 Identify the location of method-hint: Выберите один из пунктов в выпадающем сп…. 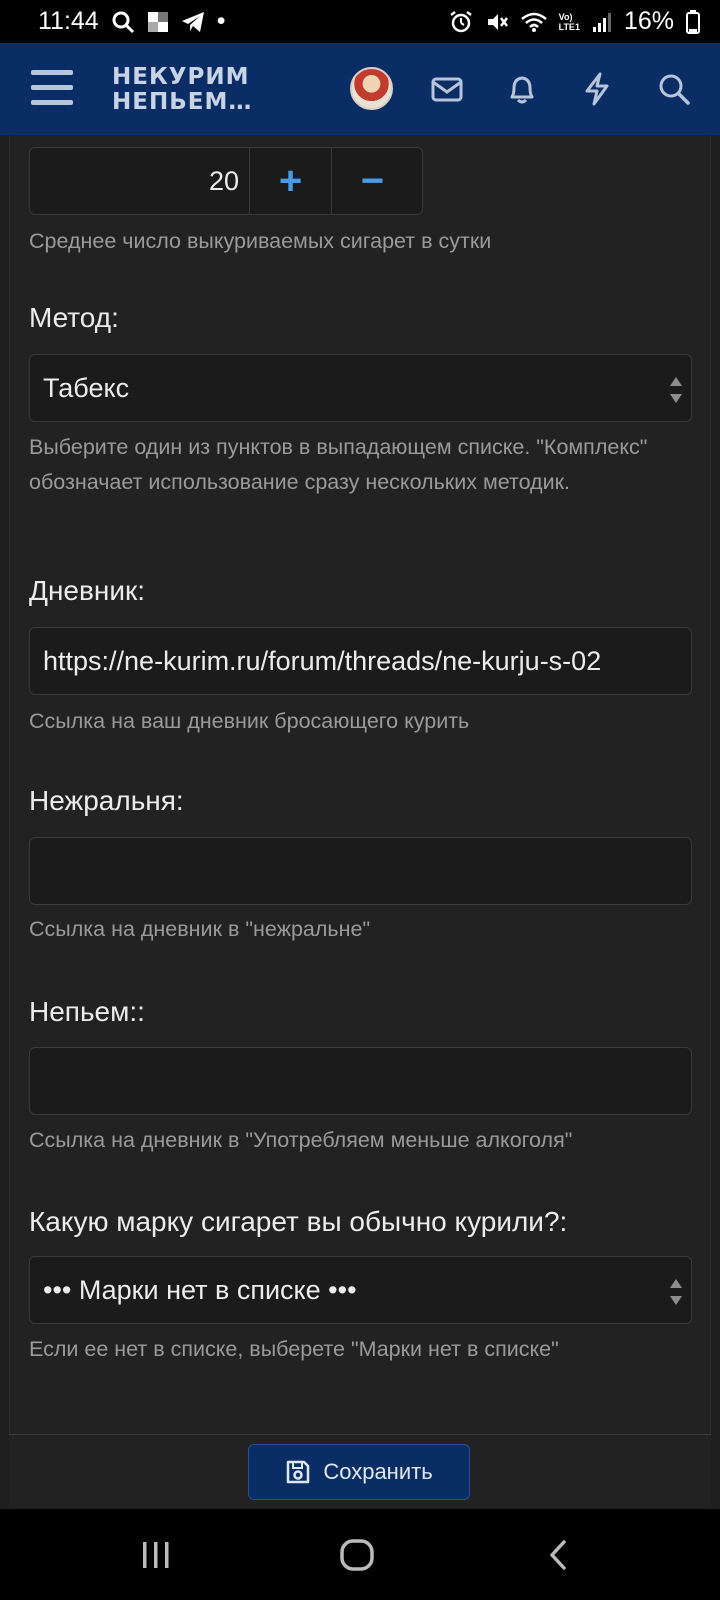
(338, 464).